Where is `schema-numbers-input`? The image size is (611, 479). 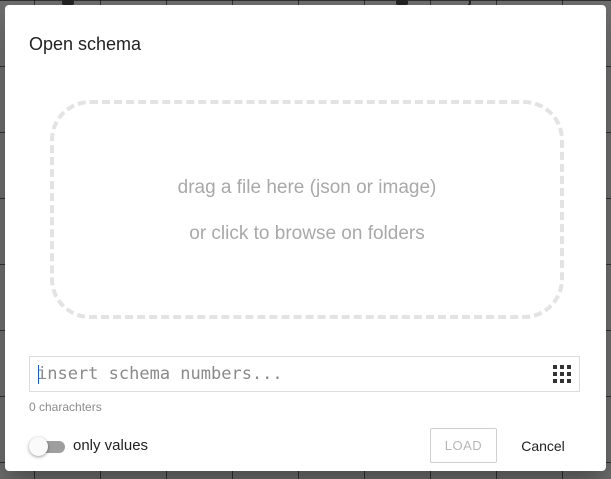 schema-numbers-input is located at coordinates (288, 374).